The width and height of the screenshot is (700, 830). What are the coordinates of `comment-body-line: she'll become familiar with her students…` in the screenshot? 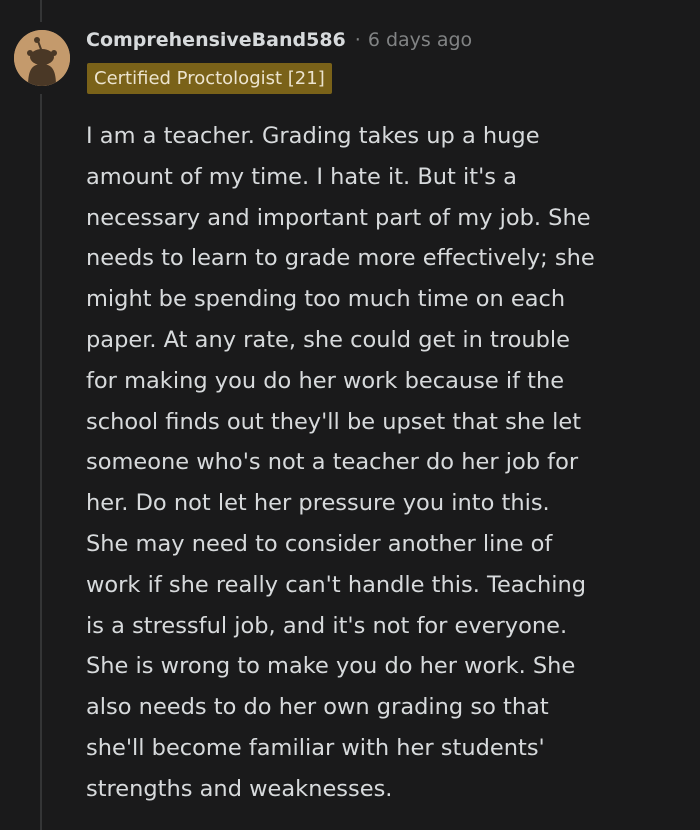 It's located at (315, 747).